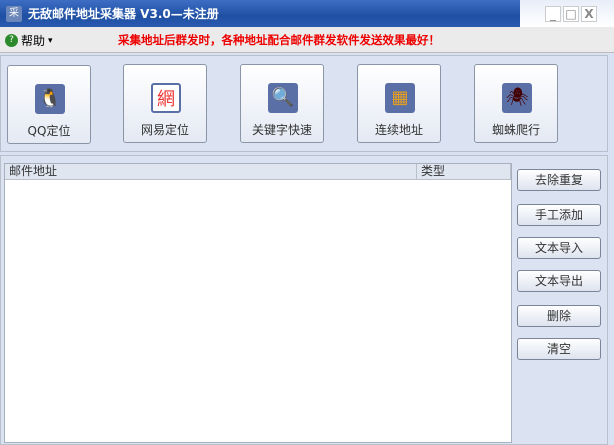 Image resolution: width=614 pixels, height=445 pixels. I want to click on help-label: 帮助, so click(33, 41).